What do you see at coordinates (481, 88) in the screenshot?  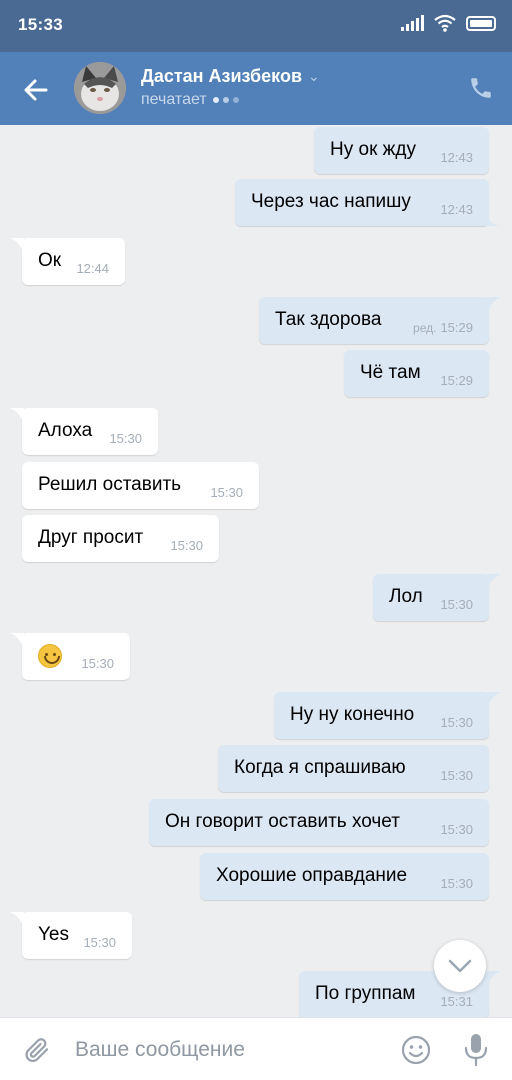 I see `phone-icon` at bounding box center [481, 88].